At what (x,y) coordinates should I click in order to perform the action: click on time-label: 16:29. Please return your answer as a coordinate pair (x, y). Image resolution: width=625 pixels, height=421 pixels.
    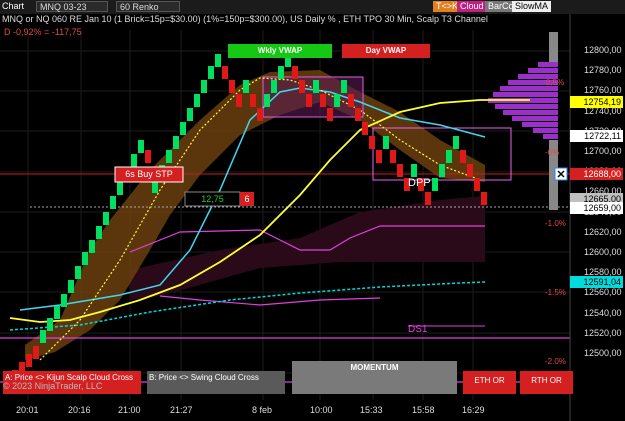
    Looking at the image, I should click on (473, 410).